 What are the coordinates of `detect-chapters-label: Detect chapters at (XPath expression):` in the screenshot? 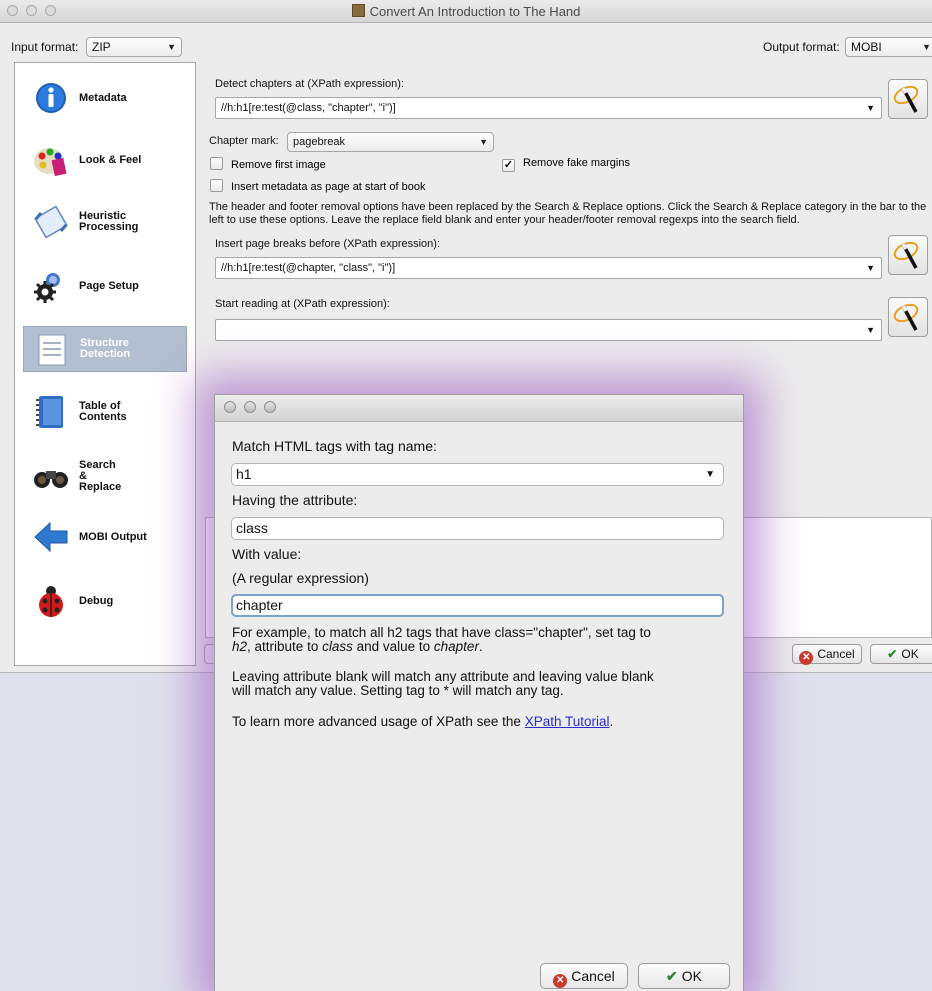 It's located at (309, 84).